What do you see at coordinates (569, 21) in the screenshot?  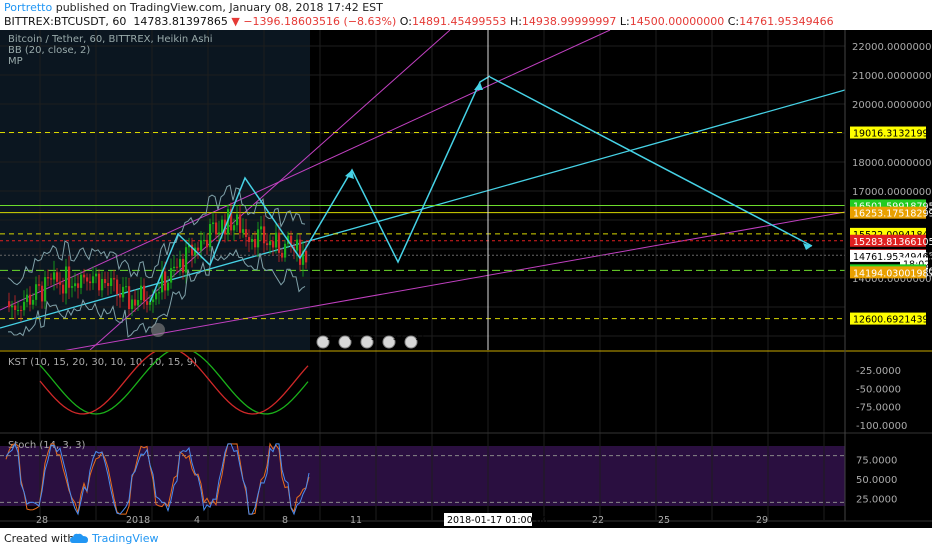 I see `high-value: 14938.99999997` at bounding box center [569, 21].